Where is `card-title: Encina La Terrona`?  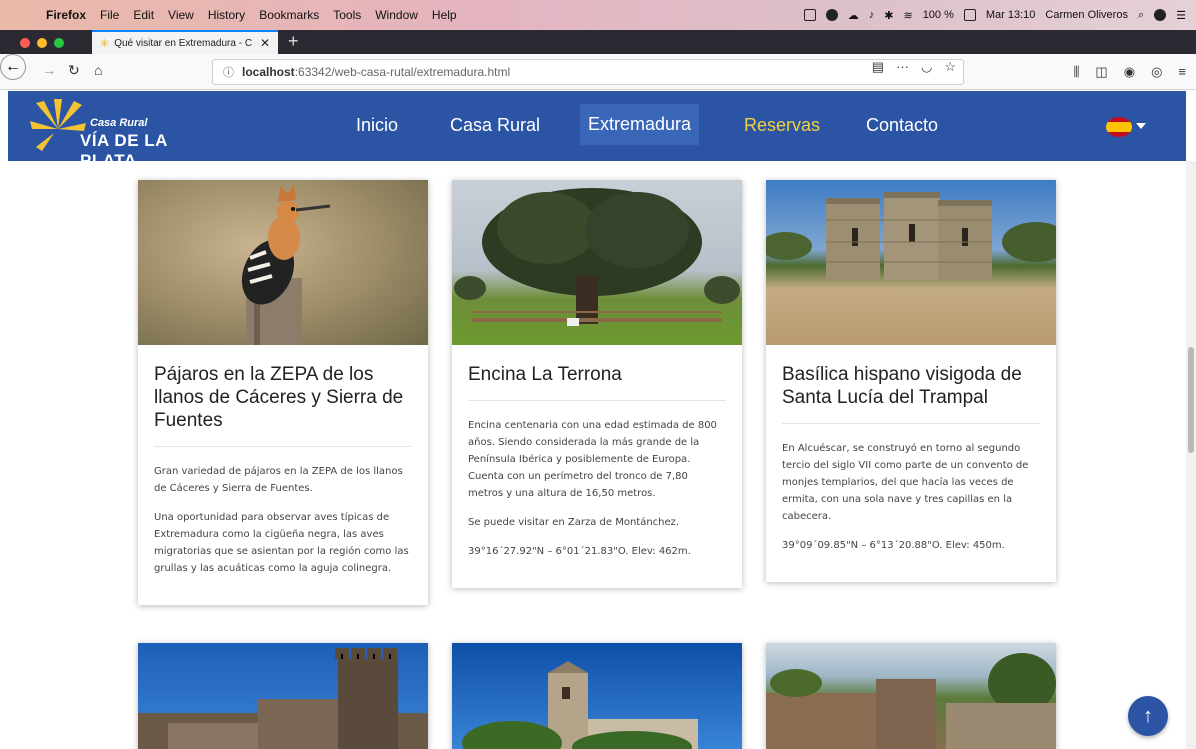
card-title: Encina La Terrona is located at coordinates (545, 374).